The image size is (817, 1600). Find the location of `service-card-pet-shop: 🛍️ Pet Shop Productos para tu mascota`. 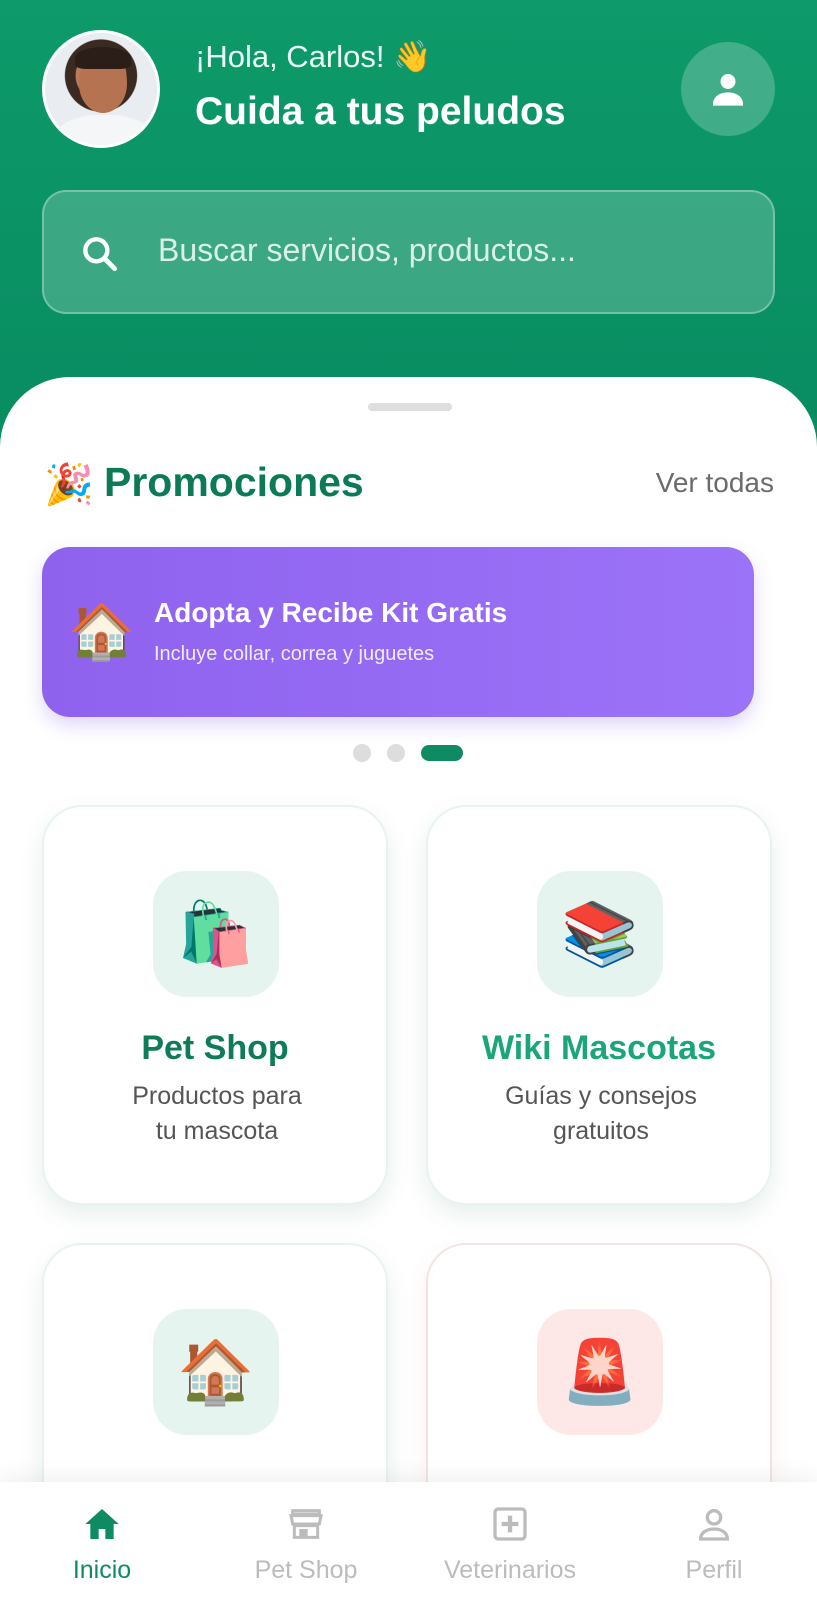

service-card-pet-shop: 🛍️ Pet Shop Productos para tu mascota is located at coordinates (215, 1005).